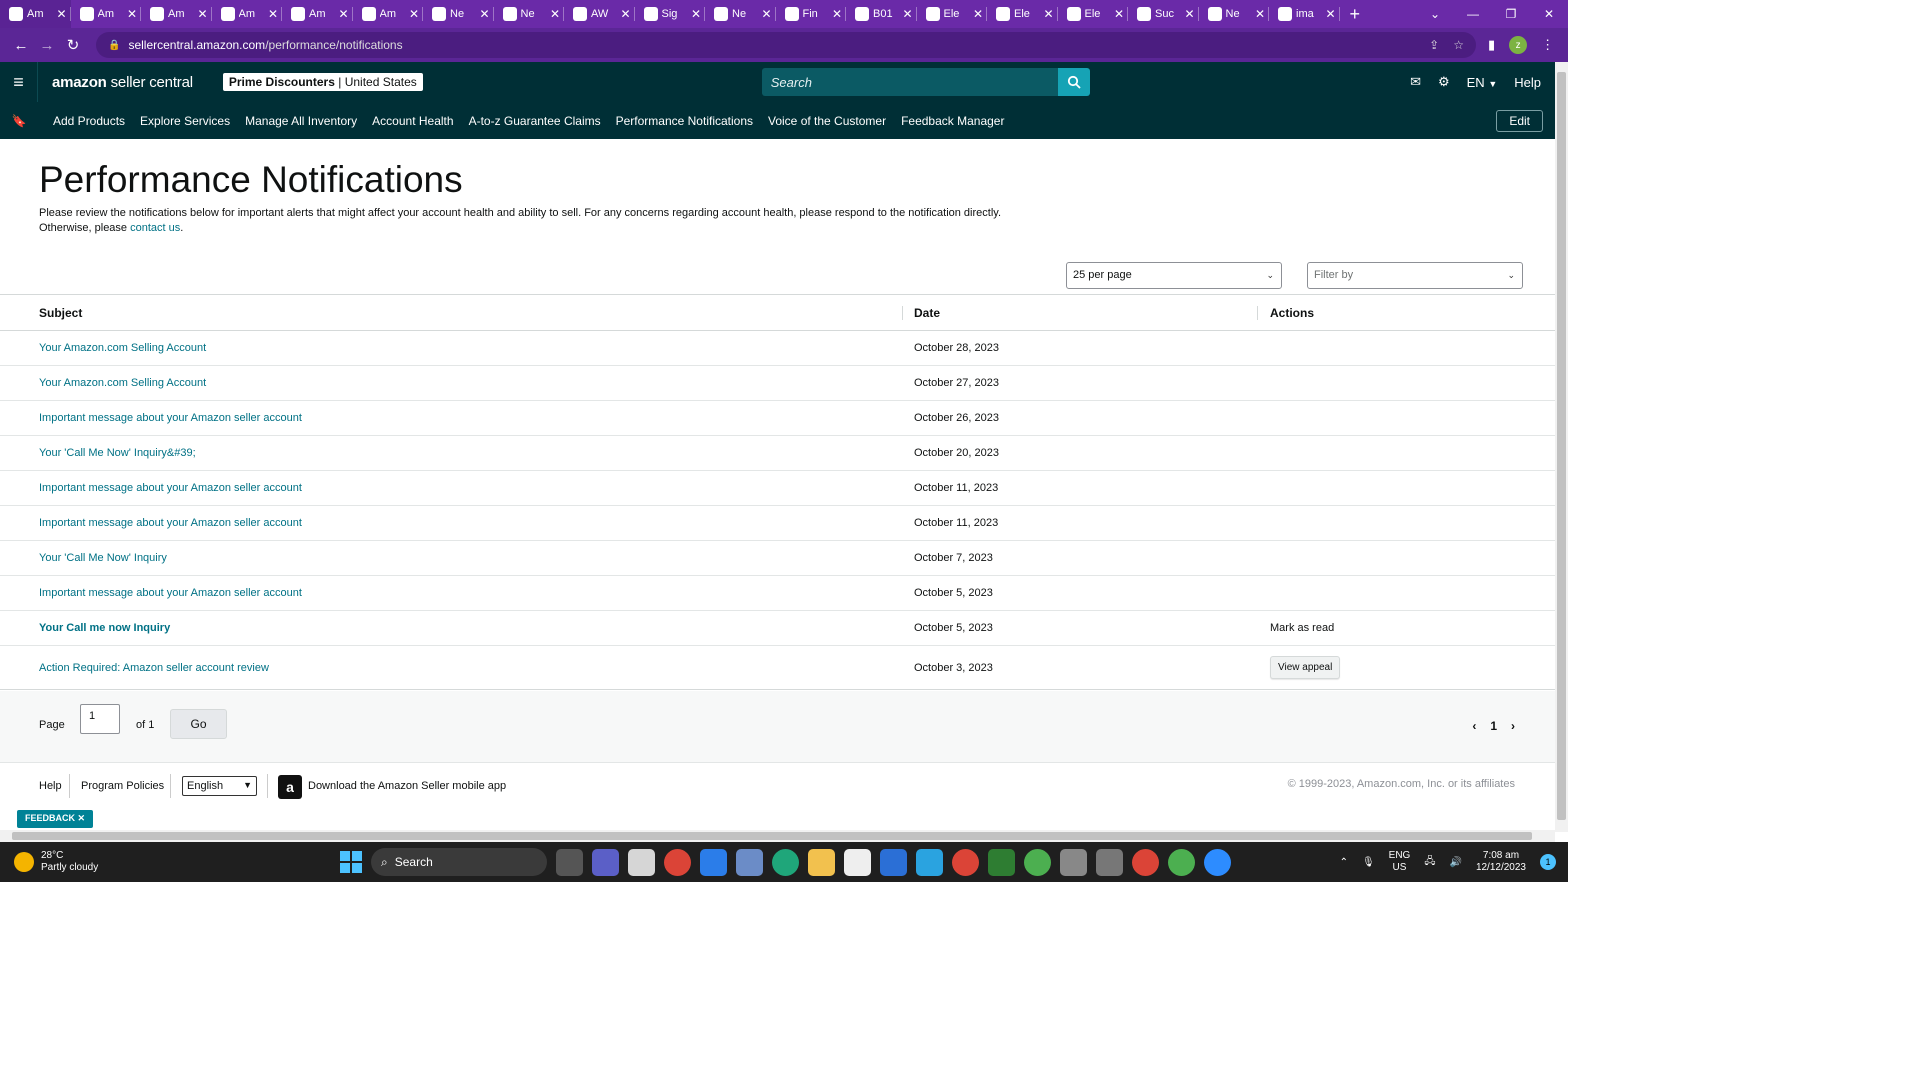 This screenshot has height=1080, width=1920. I want to click on horizontal-scrollbar, so click(777, 836).